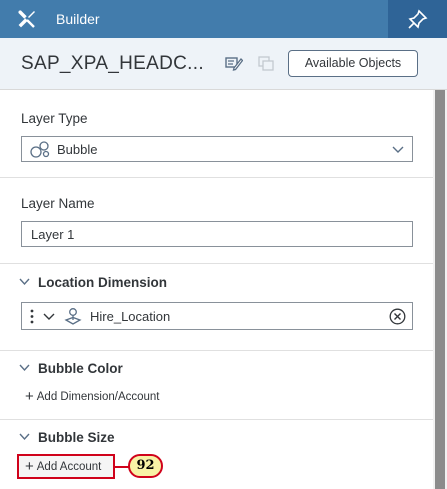 This screenshot has height=489, width=447. Describe the element at coordinates (130, 316) in the screenshot. I see `location-dimension-value: Hire_Location` at that location.